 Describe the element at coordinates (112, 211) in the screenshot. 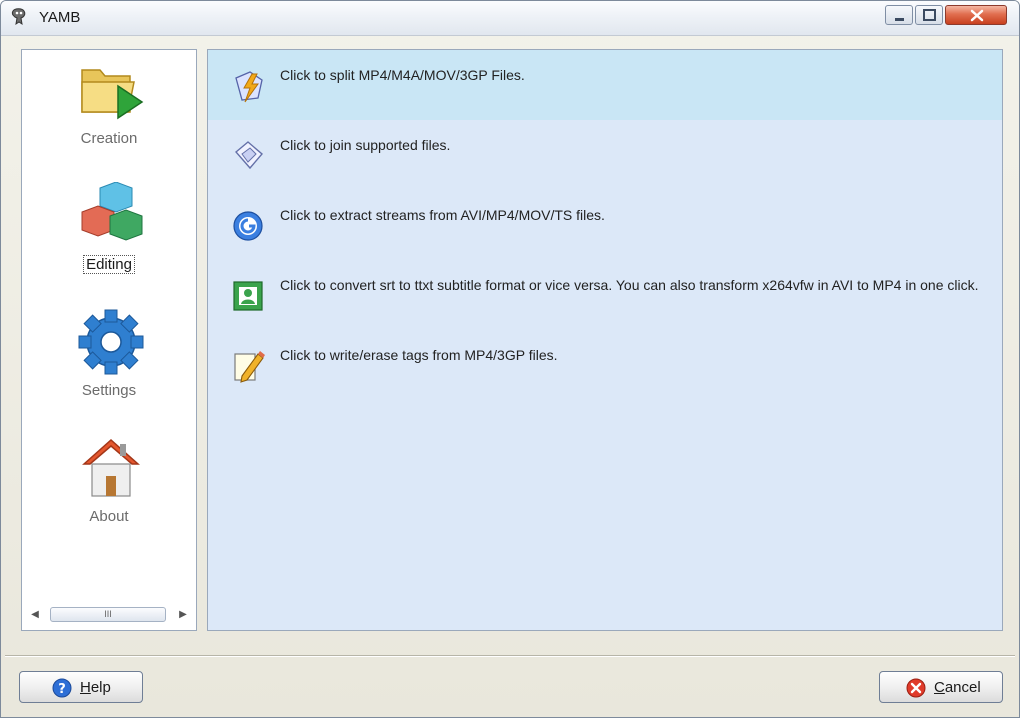

I see `cubes-icon` at that location.